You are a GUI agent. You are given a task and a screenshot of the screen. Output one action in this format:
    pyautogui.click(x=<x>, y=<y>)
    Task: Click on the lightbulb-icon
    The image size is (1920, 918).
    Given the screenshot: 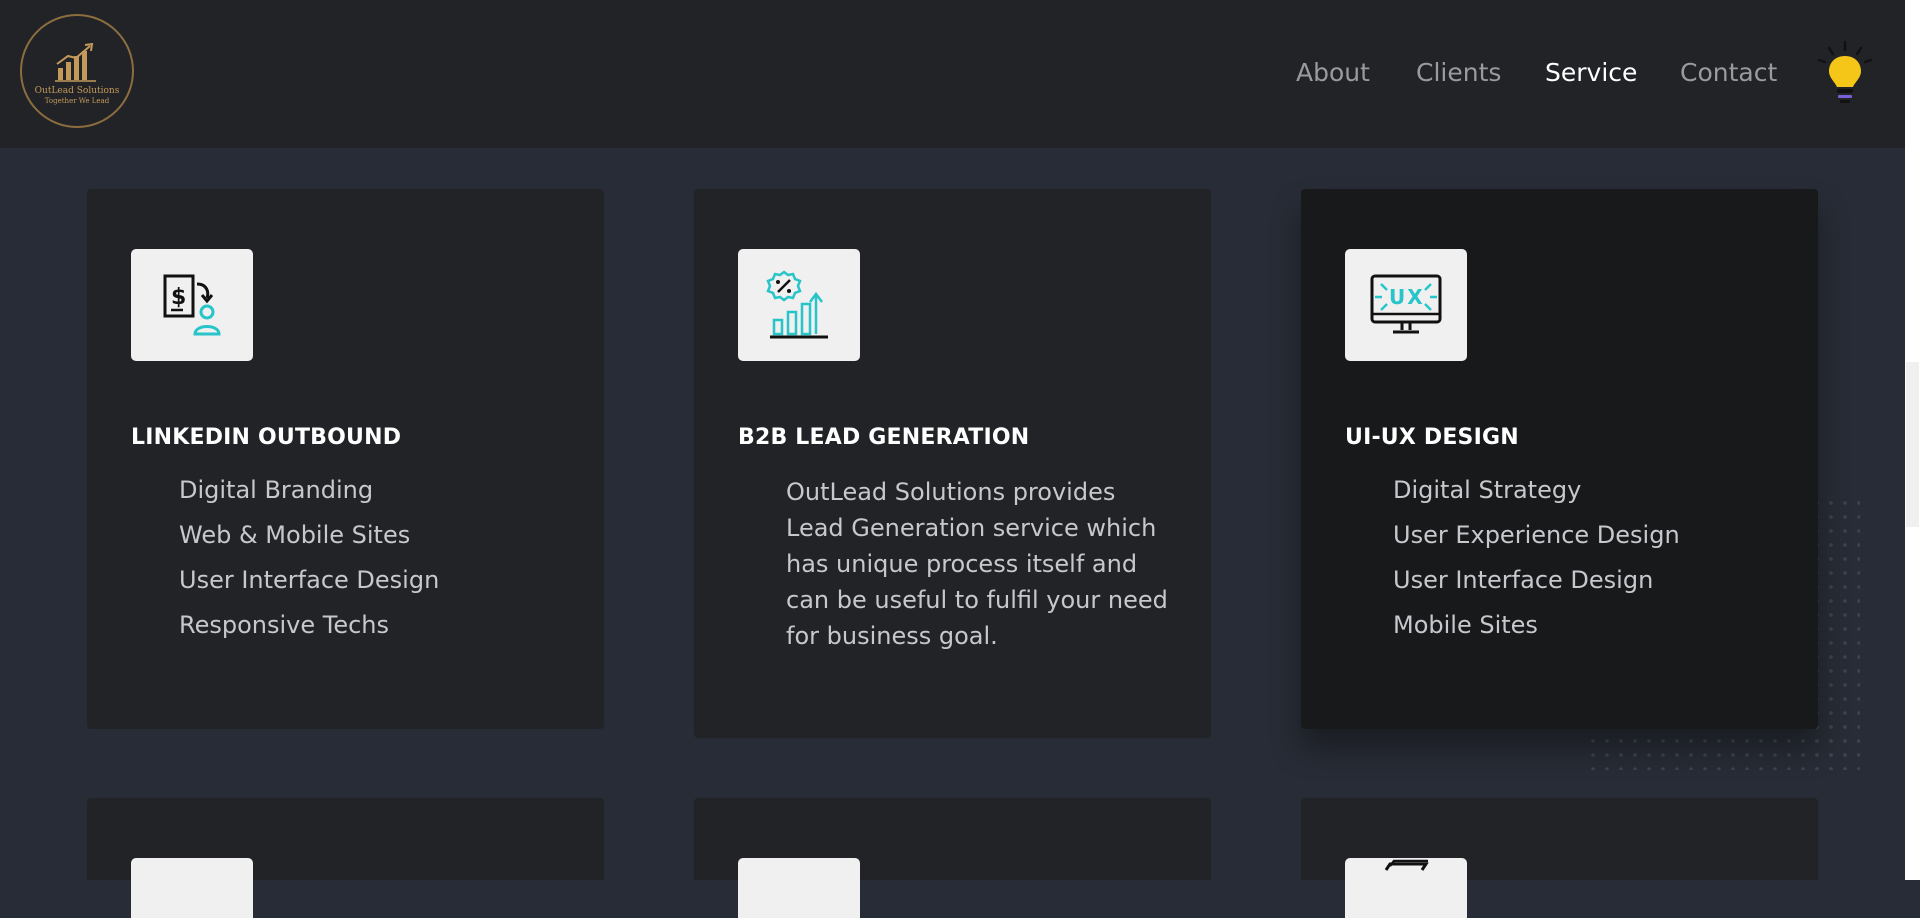 What is the action you would take?
    pyautogui.click(x=1845, y=73)
    